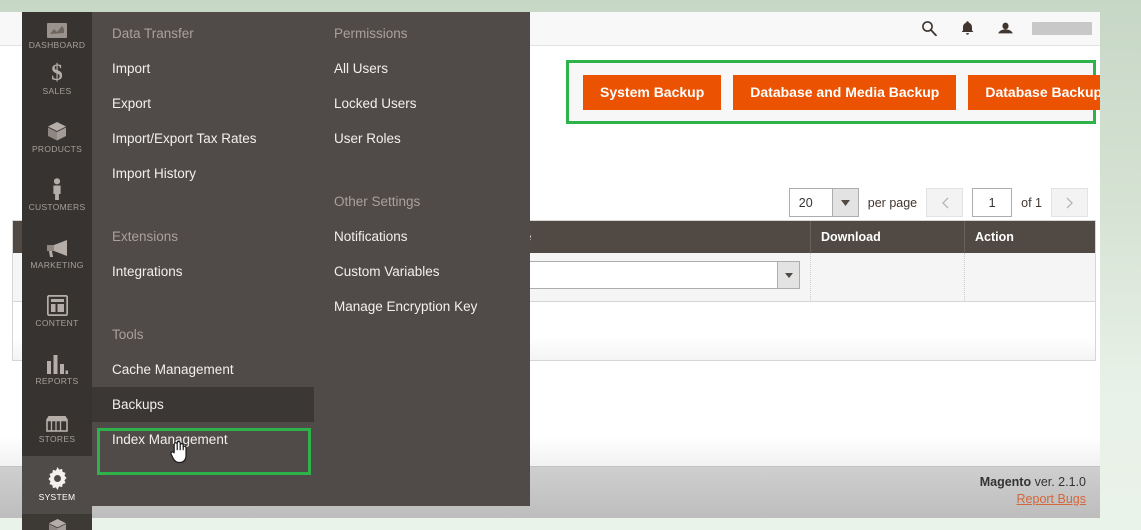 The height and width of the screenshot is (530, 1141). I want to click on report-bugs-link: Report Bugs, so click(1051, 499).